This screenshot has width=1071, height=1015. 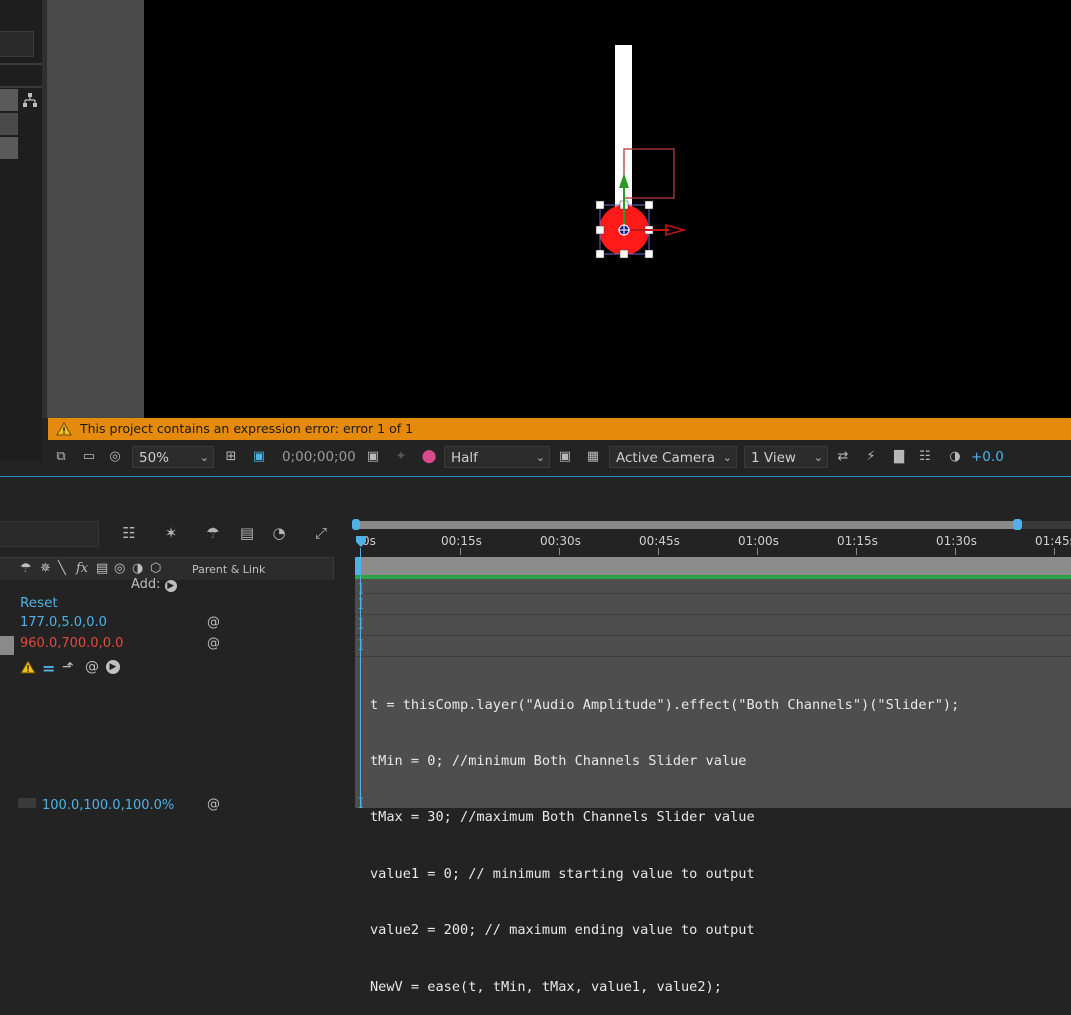 What do you see at coordinates (955, 457) in the screenshot?
I see `reset-exposure-icon: ◑` at bounding box center [955, 457].